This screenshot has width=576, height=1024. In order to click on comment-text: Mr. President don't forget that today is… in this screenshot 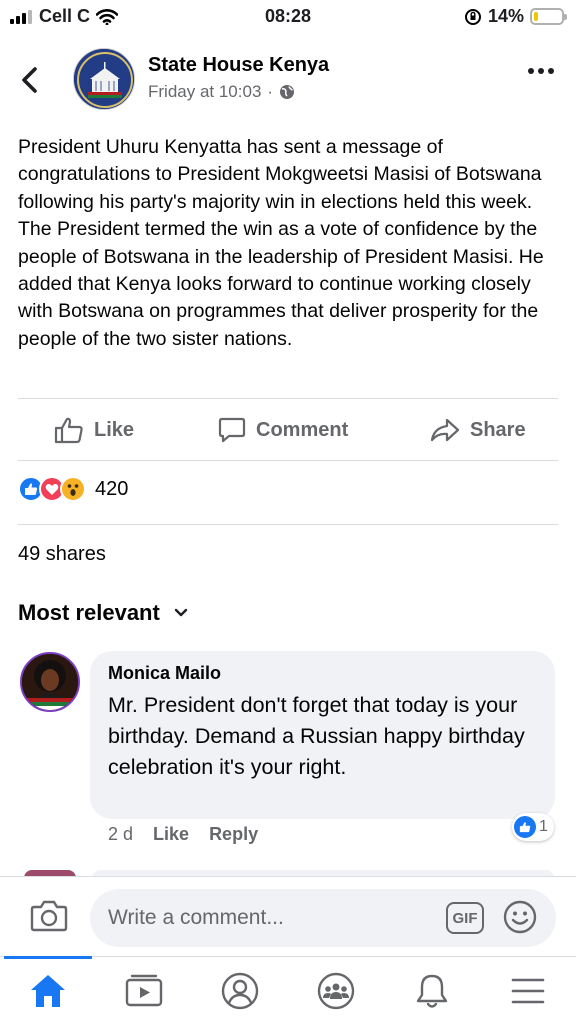, I will do `click(316, 736)`.